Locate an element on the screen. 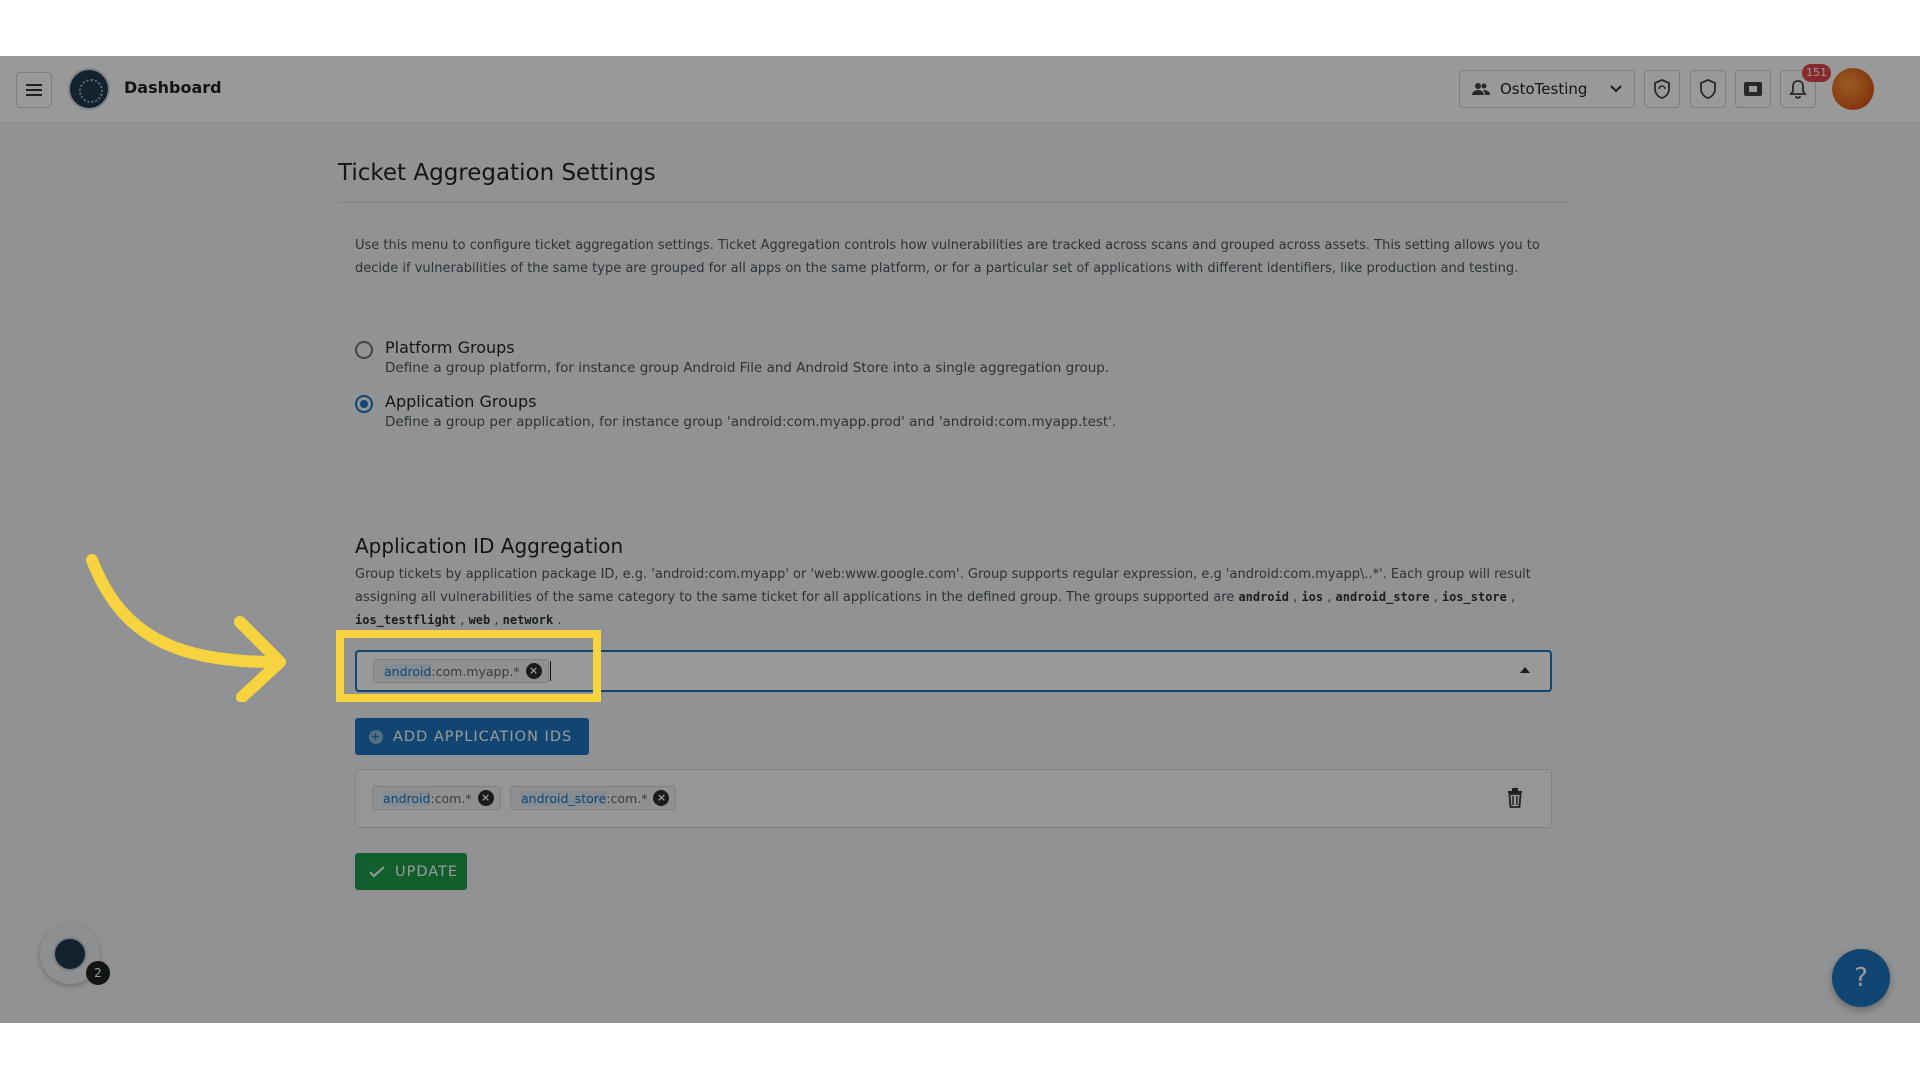 The height and width of the screenshot is (1080, 1920). highlight-box is located at coordinates (468, 666).